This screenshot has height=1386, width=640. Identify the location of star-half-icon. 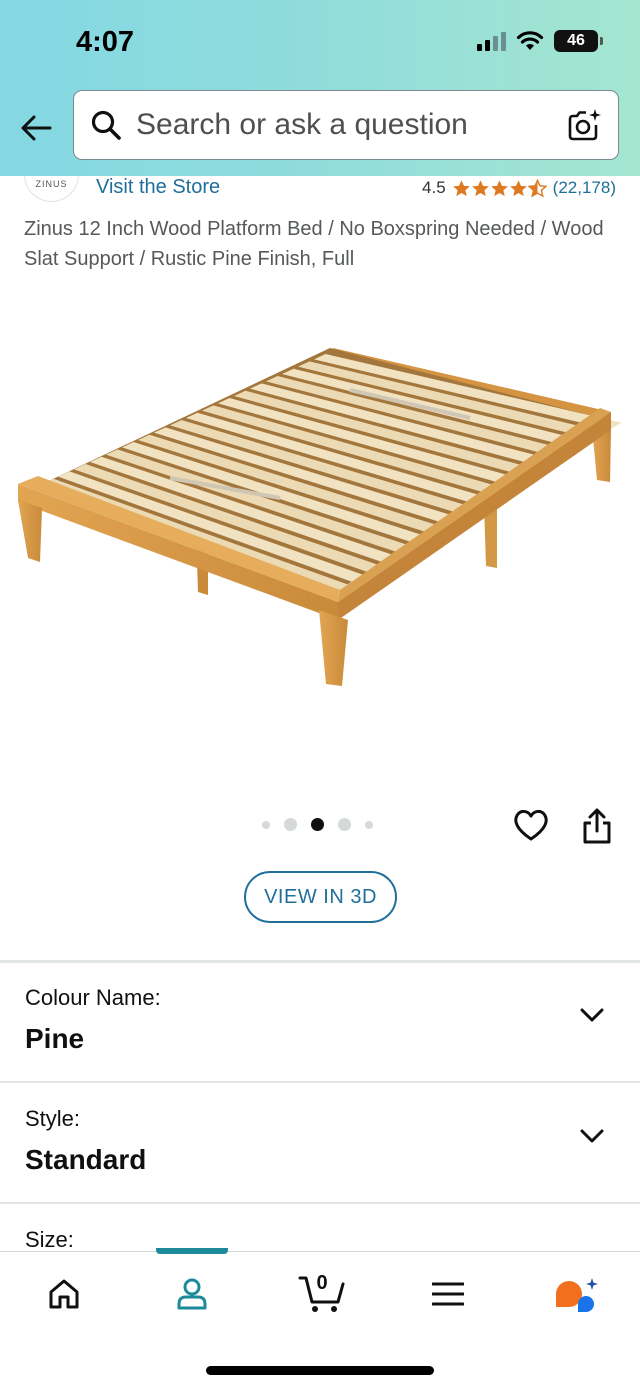
(537, 188).